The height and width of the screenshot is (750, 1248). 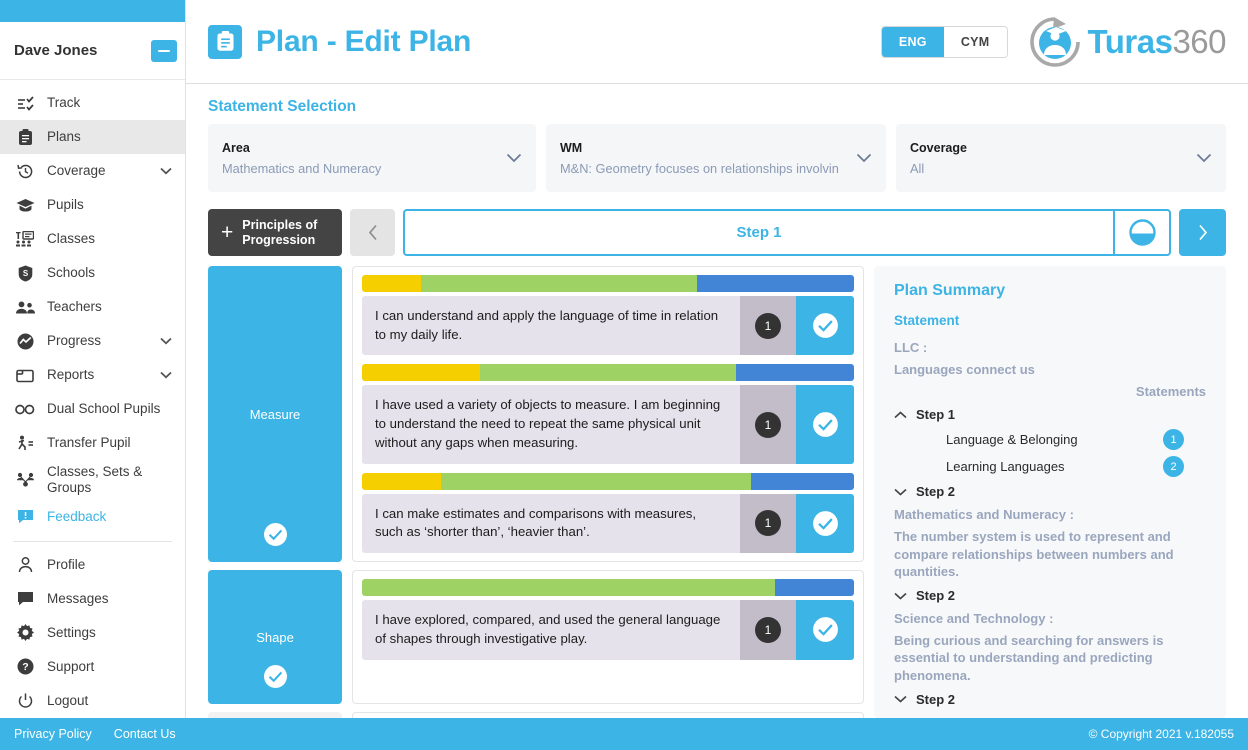 What do you see at coordinates (275, 637) in the screenshot?
I see `group-tag-shape: Shape` at bounding box center [275, 637].